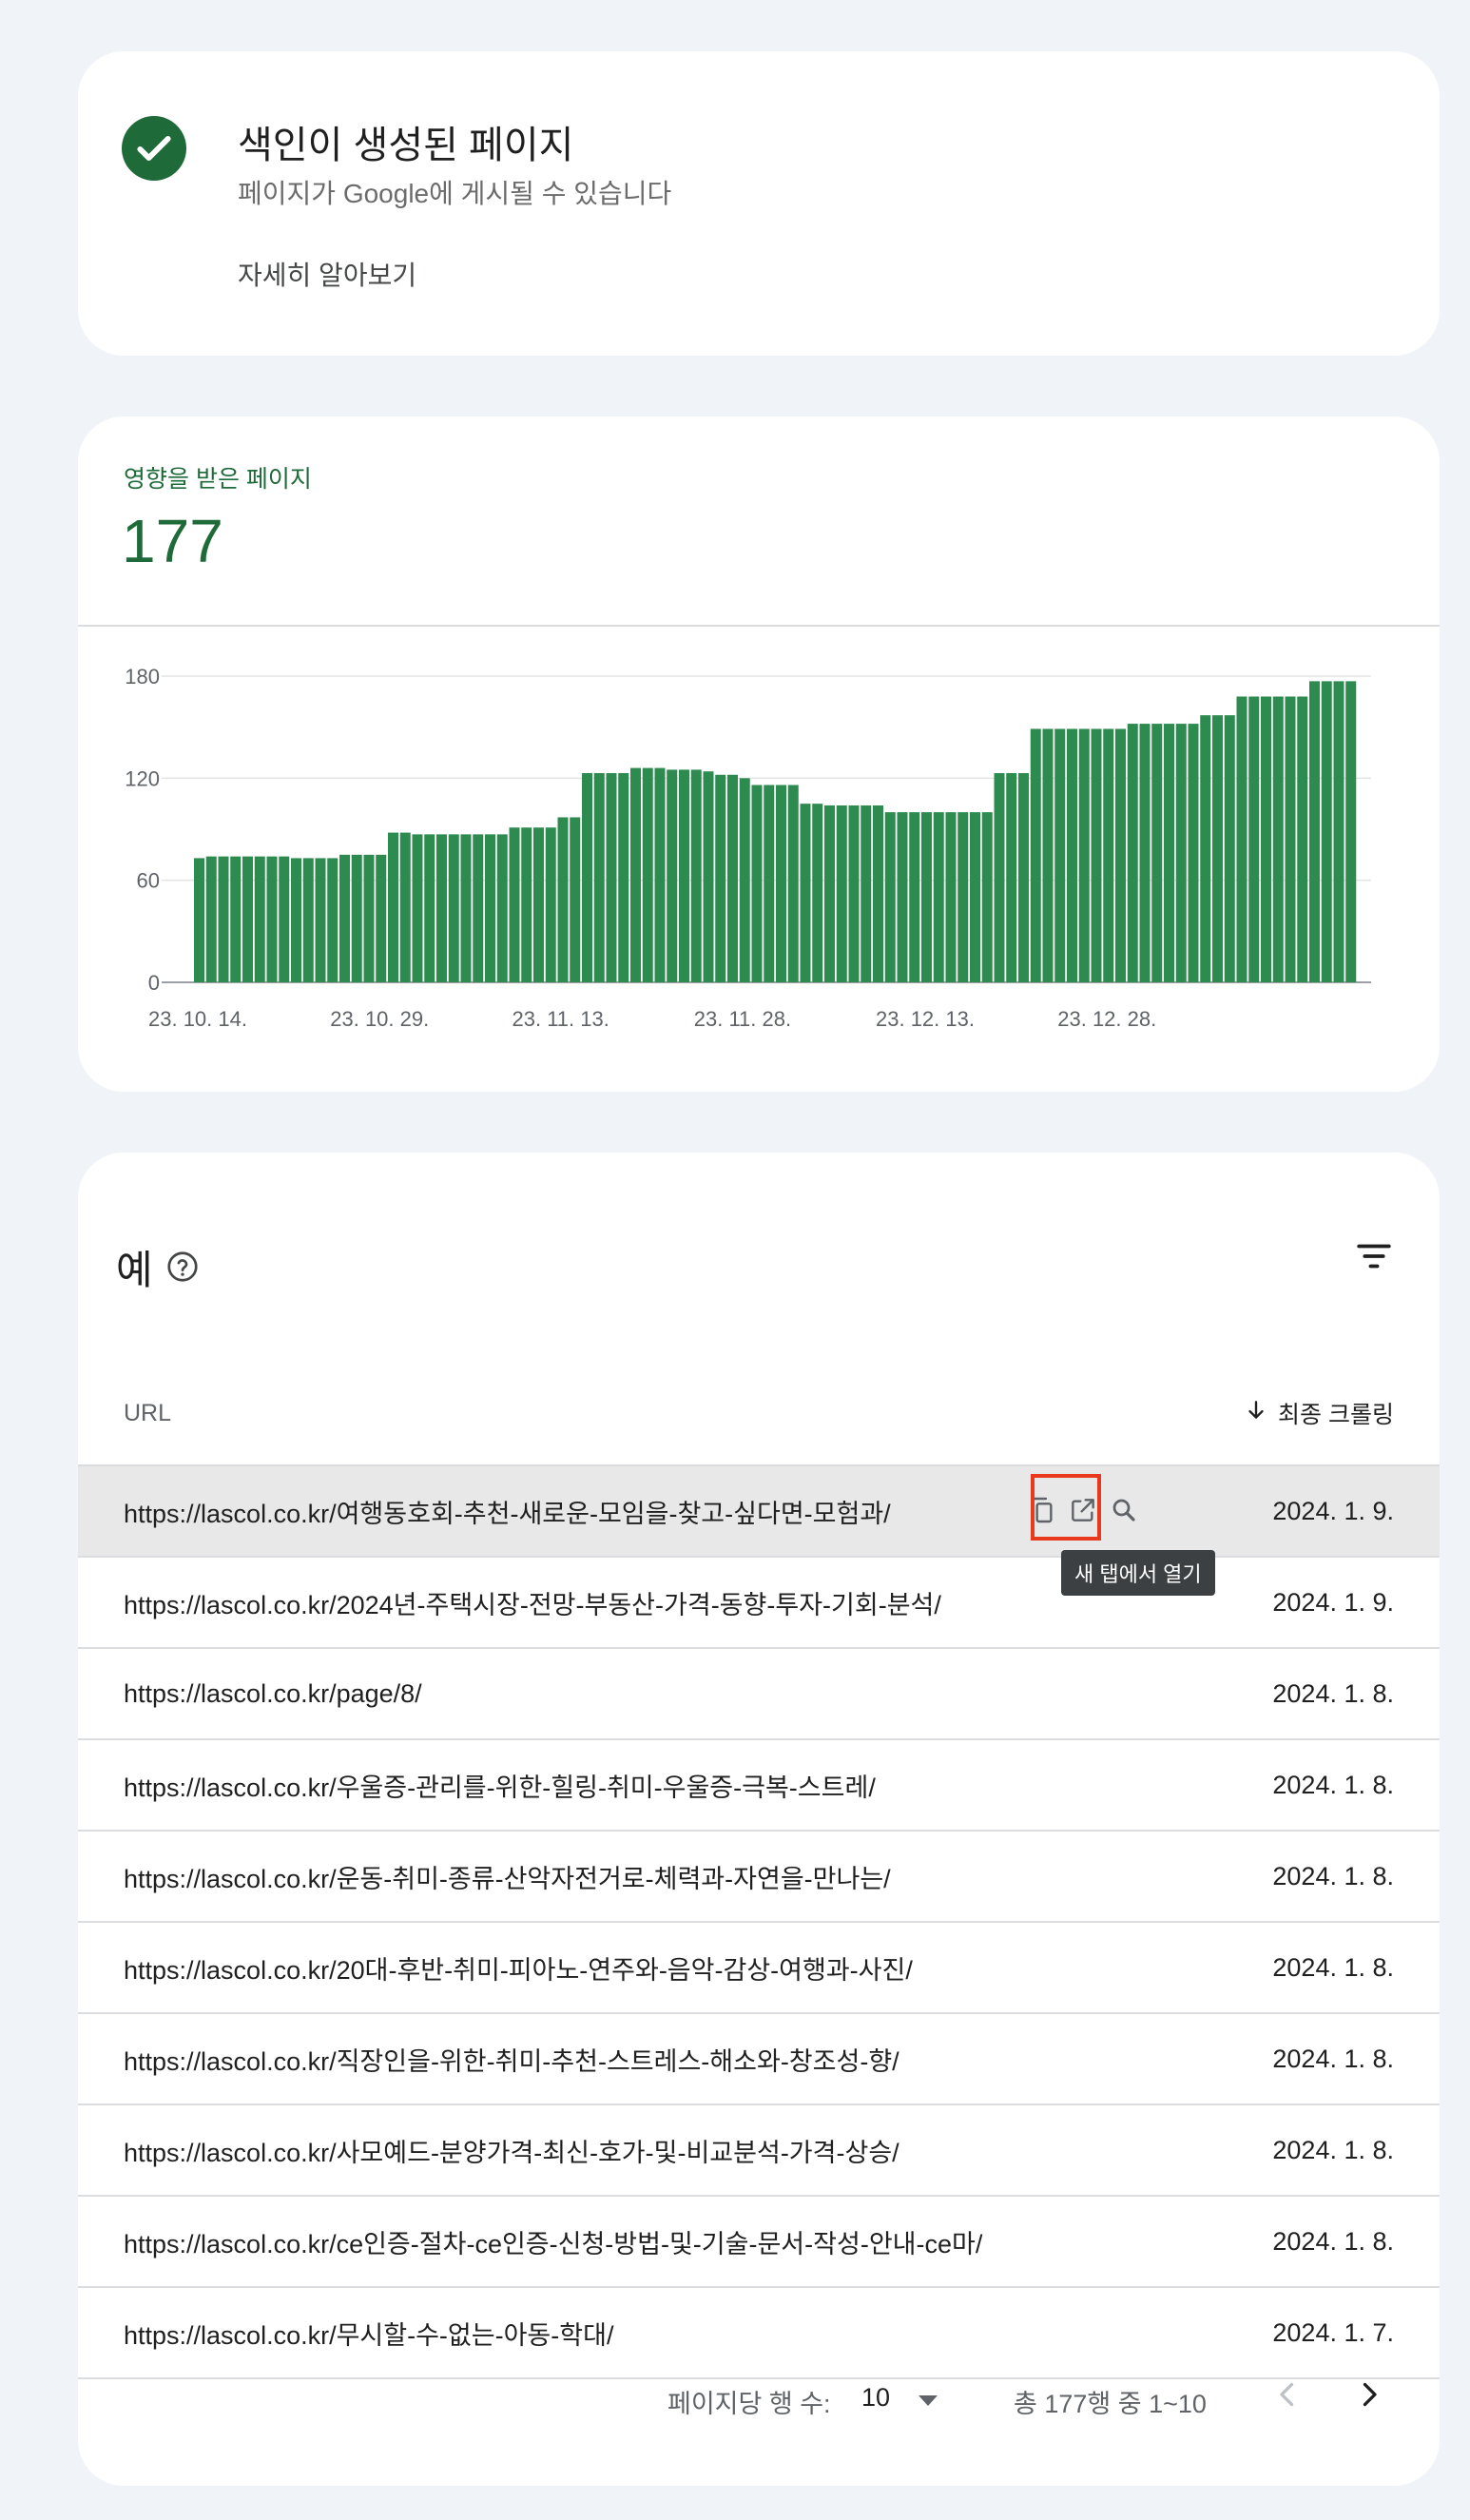  Describe the element at coordinates (379, 1019) in the screenshot. I see `x-tick-label: 23. 10. 29.` at that location.